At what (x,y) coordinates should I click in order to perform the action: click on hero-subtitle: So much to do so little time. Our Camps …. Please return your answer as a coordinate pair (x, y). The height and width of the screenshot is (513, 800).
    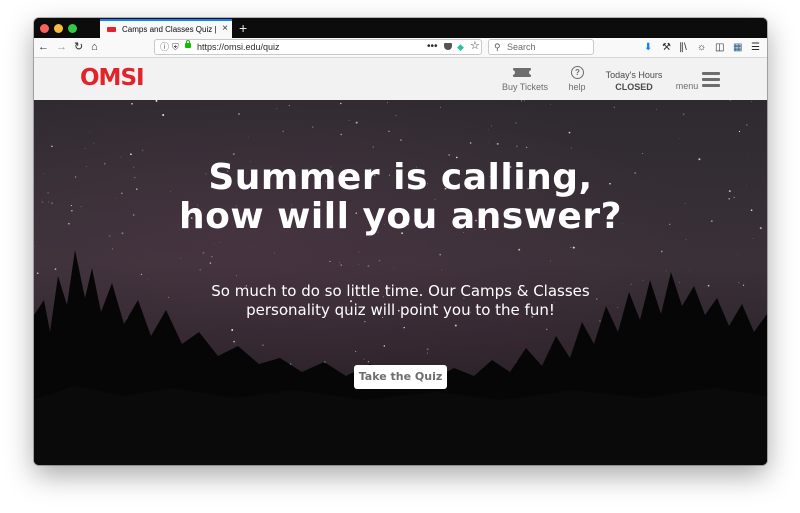
    Looking at the image, I should click on (400, 301).